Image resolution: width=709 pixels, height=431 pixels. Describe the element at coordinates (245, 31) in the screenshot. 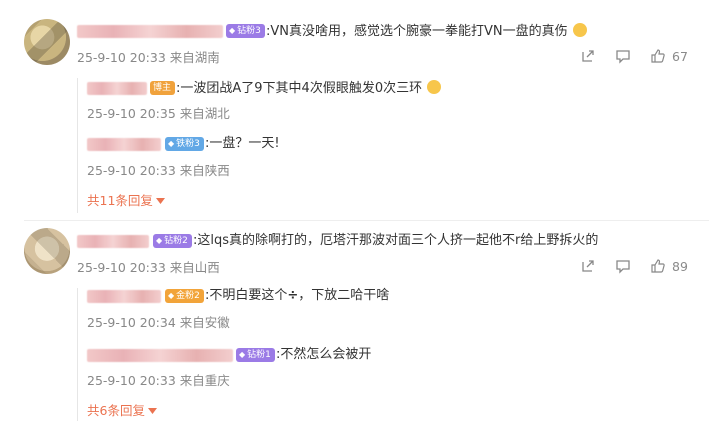

I see `fan-badge: ◆ 钻粉3` at that location.